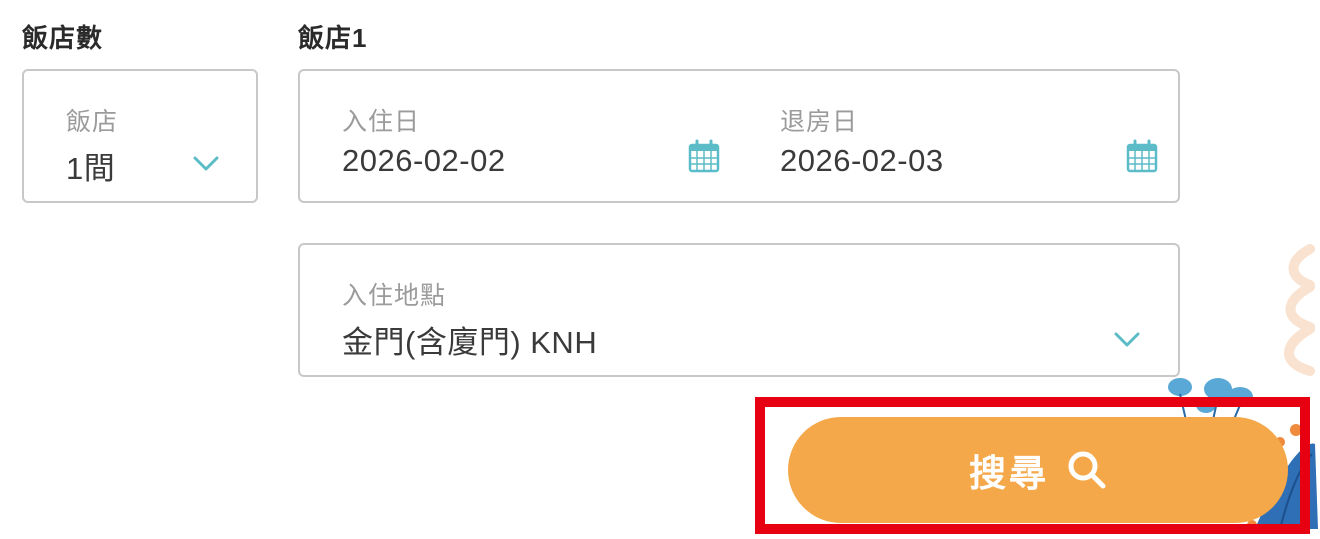  Describe the element at coordinates (381, 122) in the screenshot. I see `checkin-label: 入住日` at that location.